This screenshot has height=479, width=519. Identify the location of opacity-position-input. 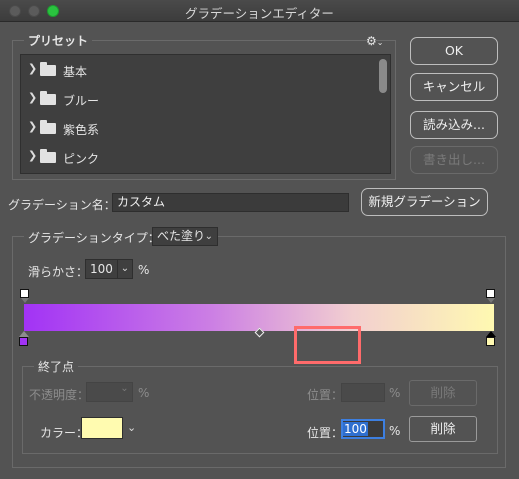
(363, 392).